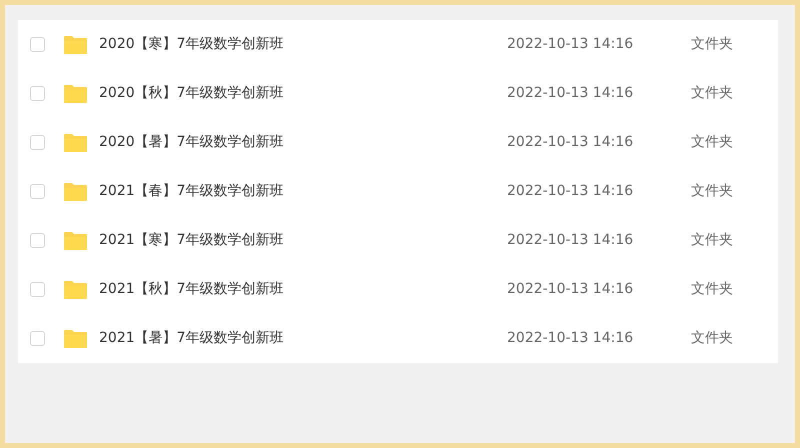  Describe the element at coordinates (192, 142) in the screenshot. I see `folder-name: 2020【暑】7年级数学创新班` at that location.